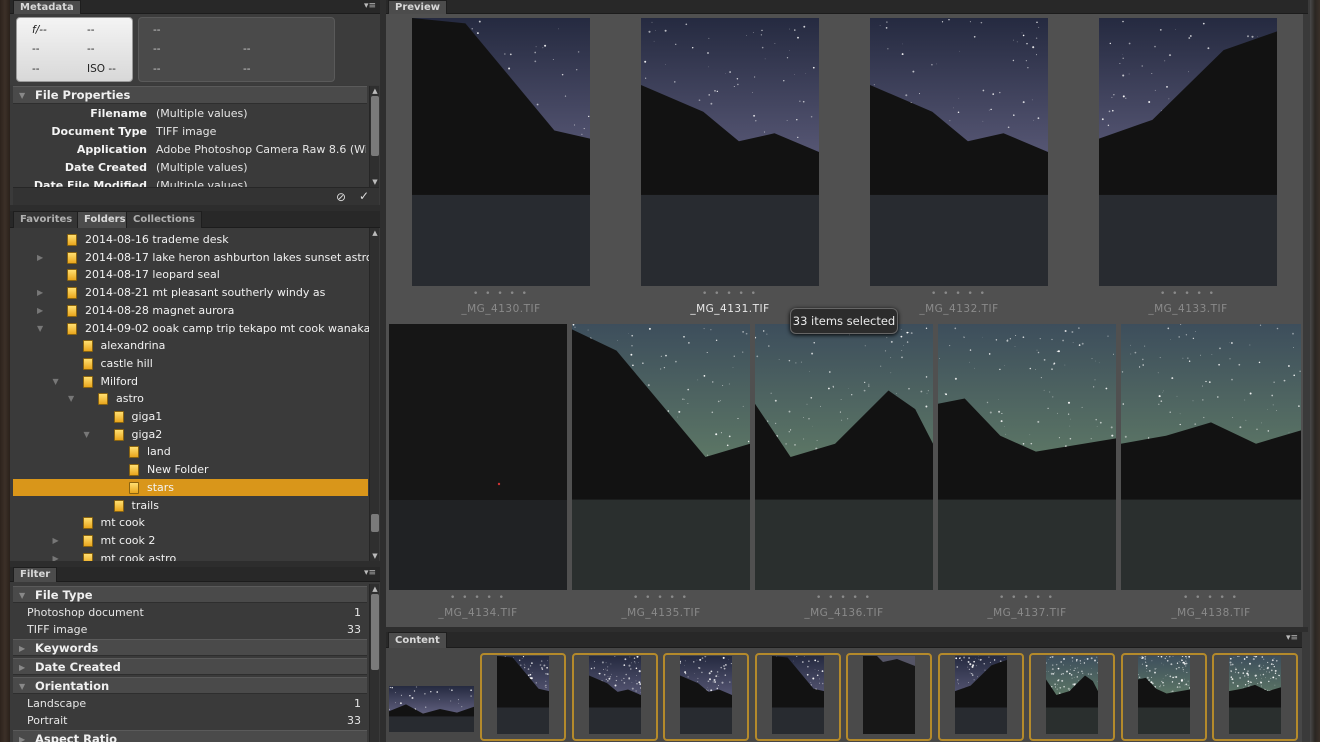 The width and height of the screenshot is (1320, 742). What do you see at coordinates (190, 469) in the screenshot?
I see `folder-item: New Folder` at bounding box center [190, 469].